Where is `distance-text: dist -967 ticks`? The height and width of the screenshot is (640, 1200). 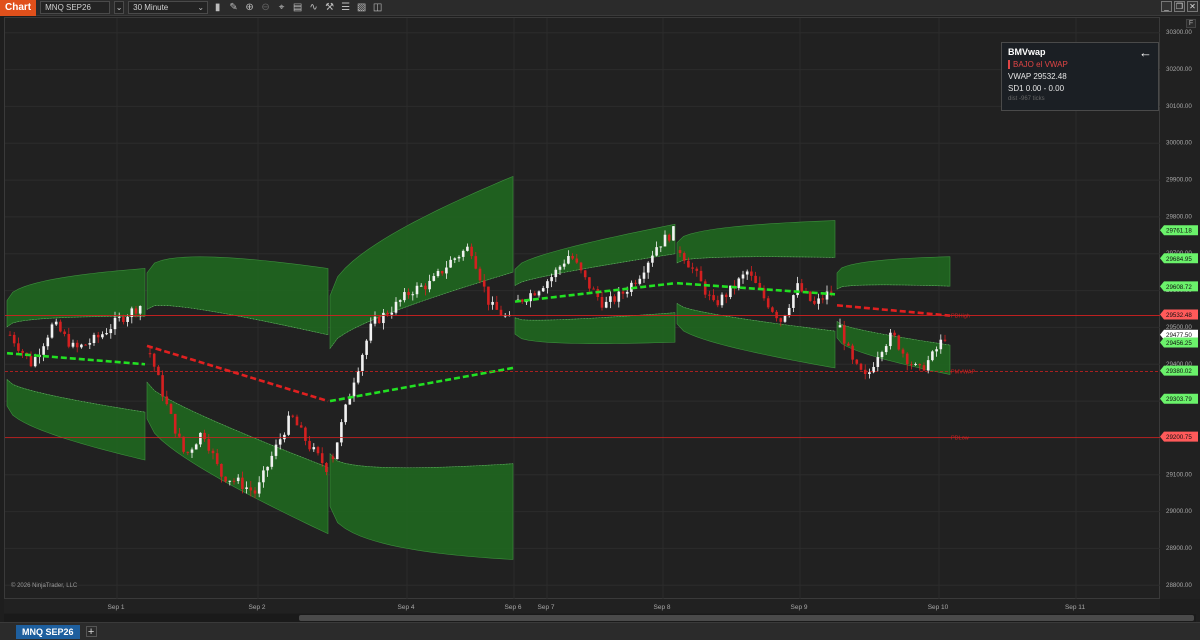
distance-text: dist -967 ticks is located at coordinates (1026, 99).